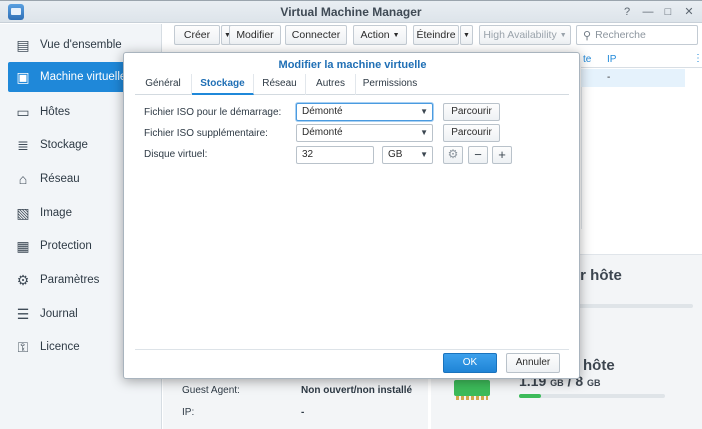 This screenshot has height=429, width=702. I want to click on ip-value: -, so click(303, 412).